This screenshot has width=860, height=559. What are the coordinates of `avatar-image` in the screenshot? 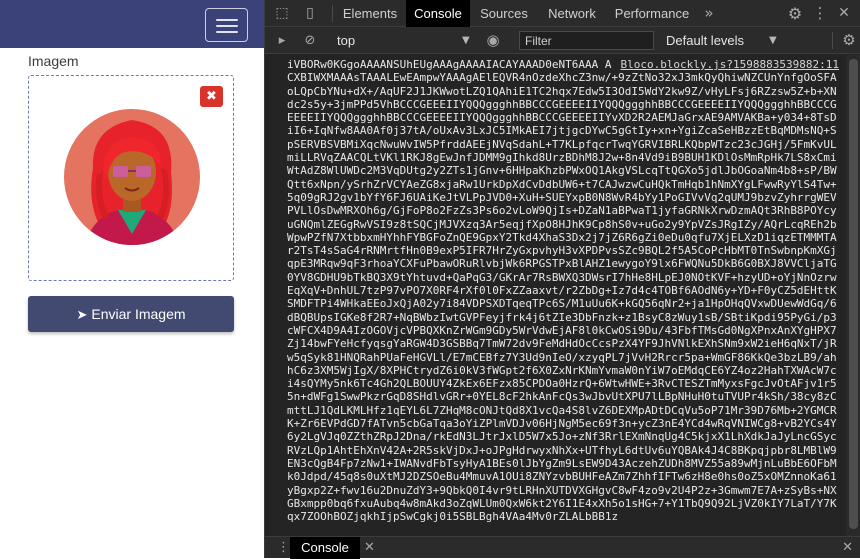 It's located at (132, 177).